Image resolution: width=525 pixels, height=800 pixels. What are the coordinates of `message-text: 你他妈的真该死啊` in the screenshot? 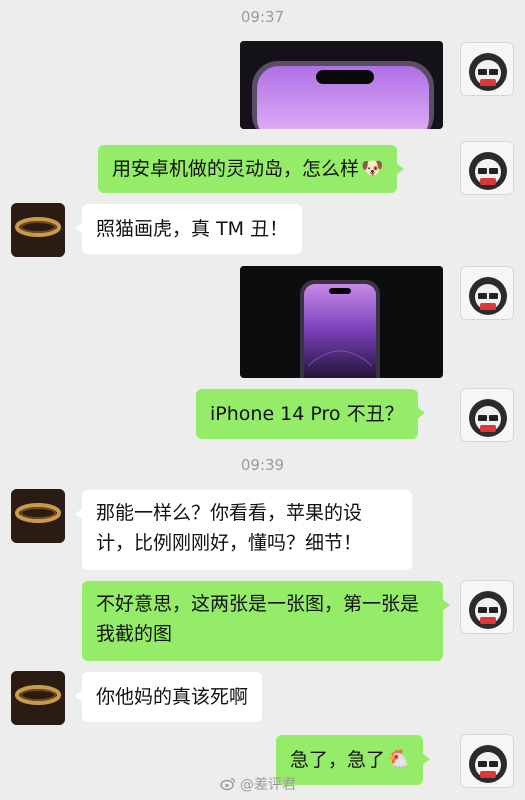 It's located at (172, 697).